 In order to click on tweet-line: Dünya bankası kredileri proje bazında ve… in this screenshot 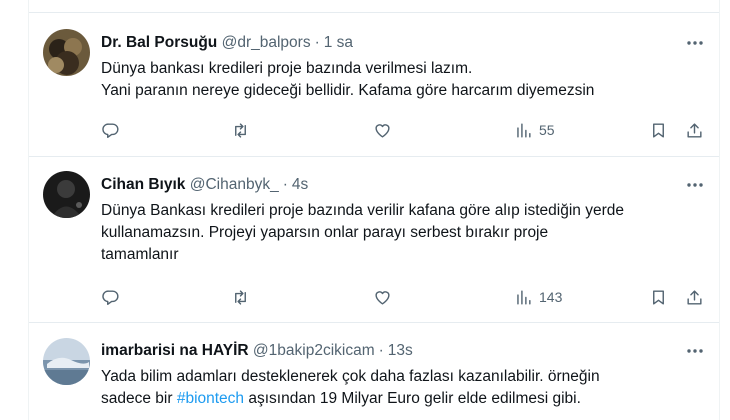, I will do `click(287, 68)`.